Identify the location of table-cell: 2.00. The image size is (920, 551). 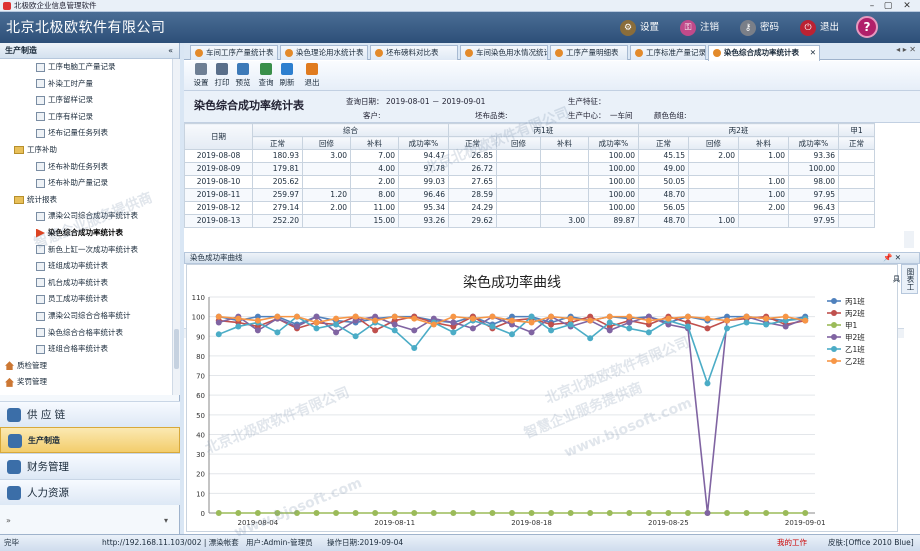
(326, 208).